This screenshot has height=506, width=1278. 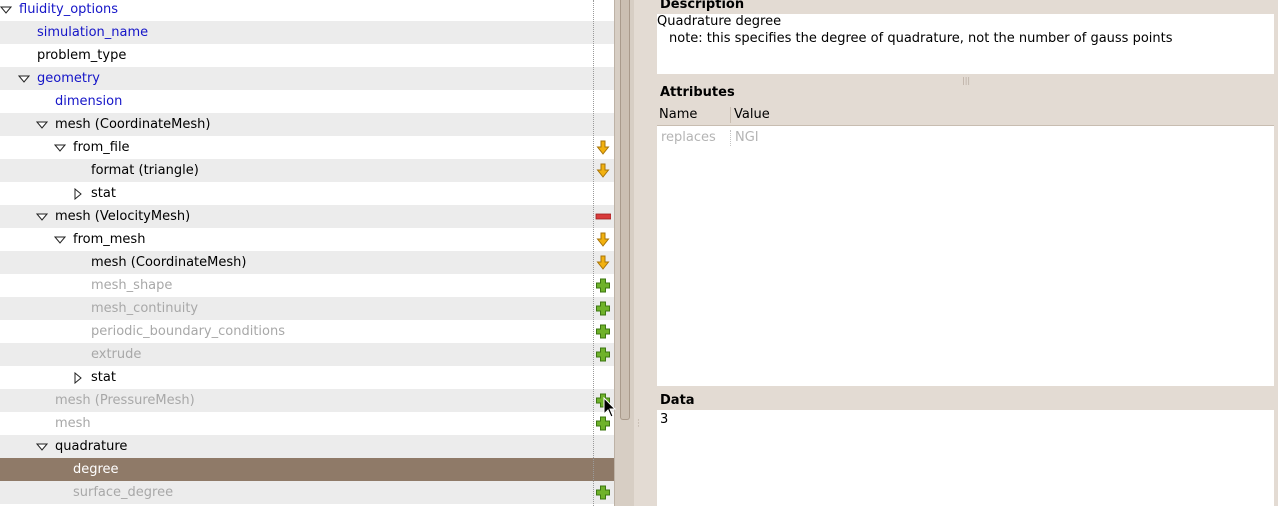 What do you see at coordinates (123, 216) in the screenshot?
I see `tree-row-label: mesh (VelocityMesh)` at bounding box center [123, 216].